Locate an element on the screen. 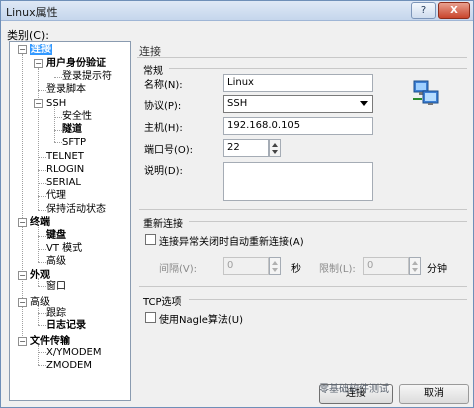  tree-item-window: 窗口 is located at coordinates (56, 286).